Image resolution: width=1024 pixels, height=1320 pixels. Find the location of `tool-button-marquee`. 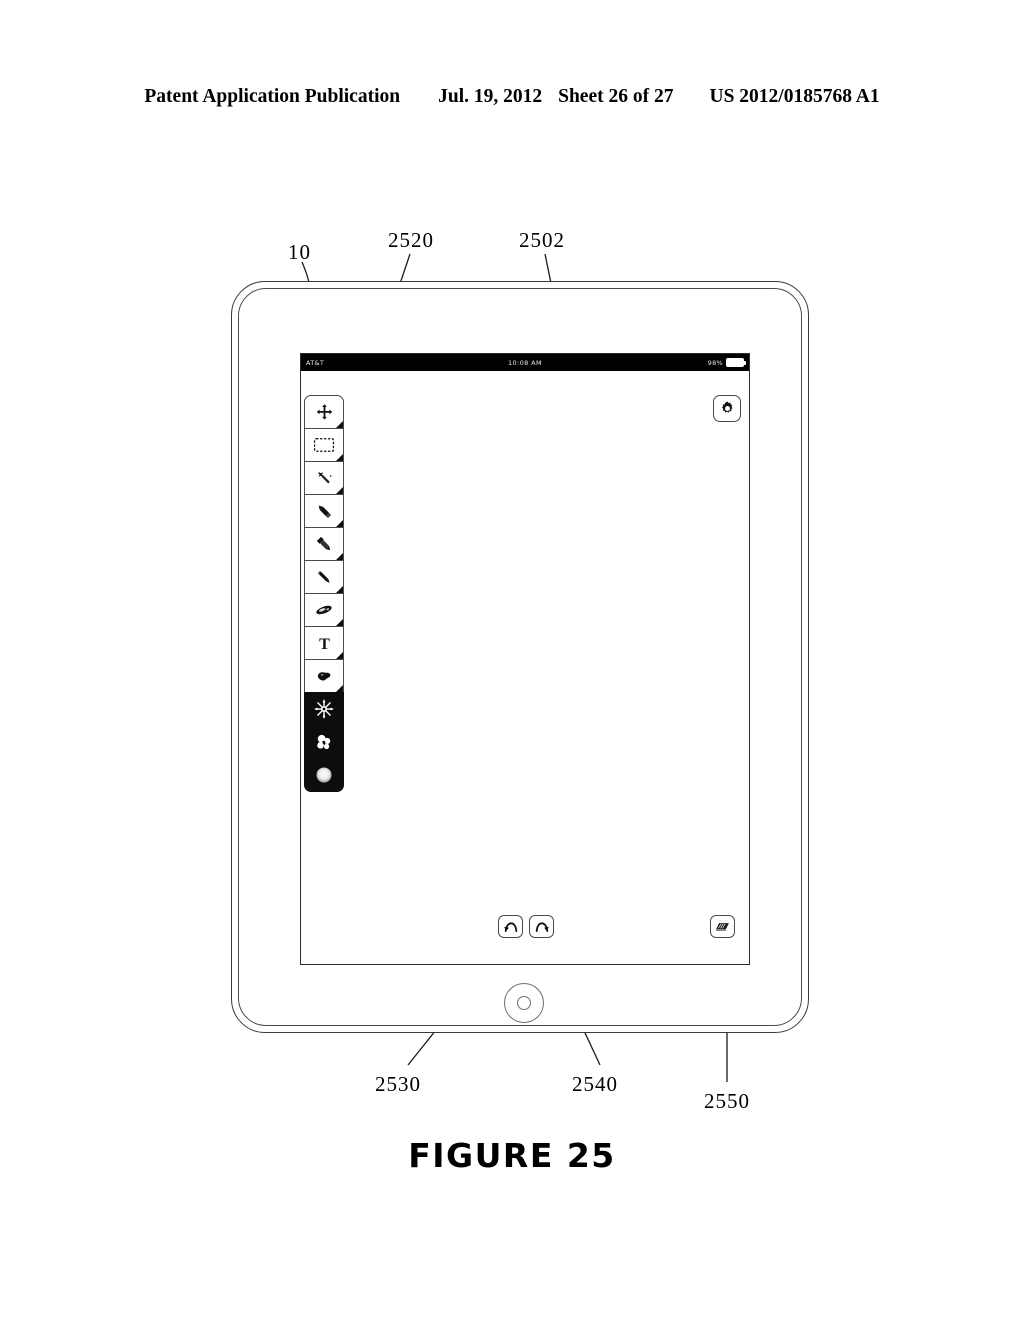

tool-button-marquee is located at coordinates (324, 445).